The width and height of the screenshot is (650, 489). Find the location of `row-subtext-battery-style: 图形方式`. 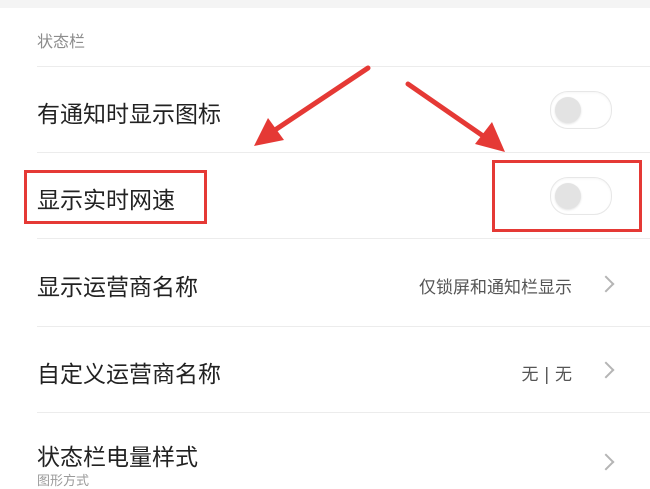

row-subtext-battery-style: 图形方式 is located at coordinates (63, 481).